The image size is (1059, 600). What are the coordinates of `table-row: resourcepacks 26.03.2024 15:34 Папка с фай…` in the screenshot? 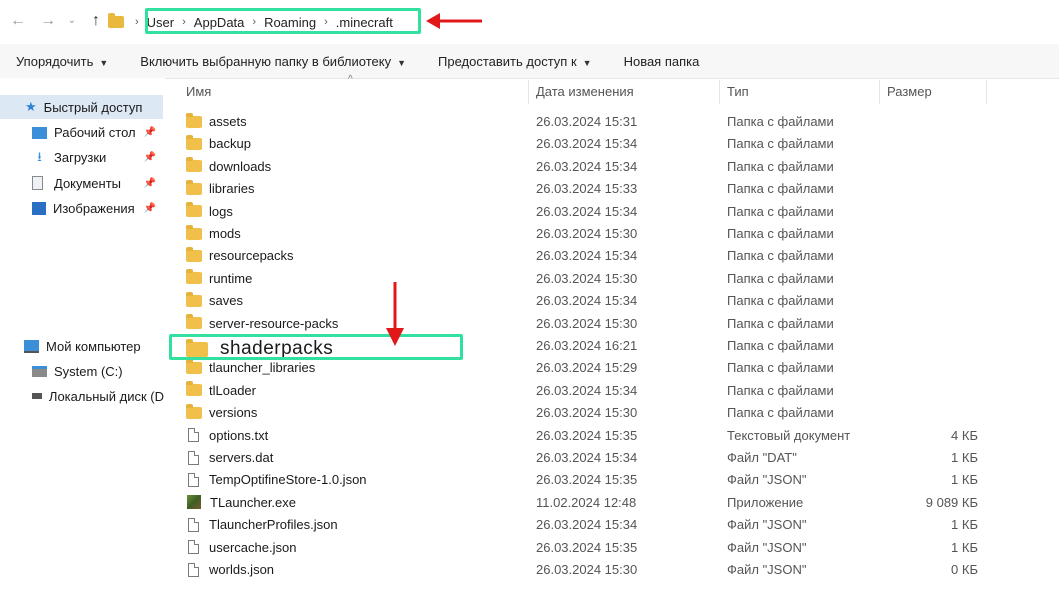 It's located at (588, 256).